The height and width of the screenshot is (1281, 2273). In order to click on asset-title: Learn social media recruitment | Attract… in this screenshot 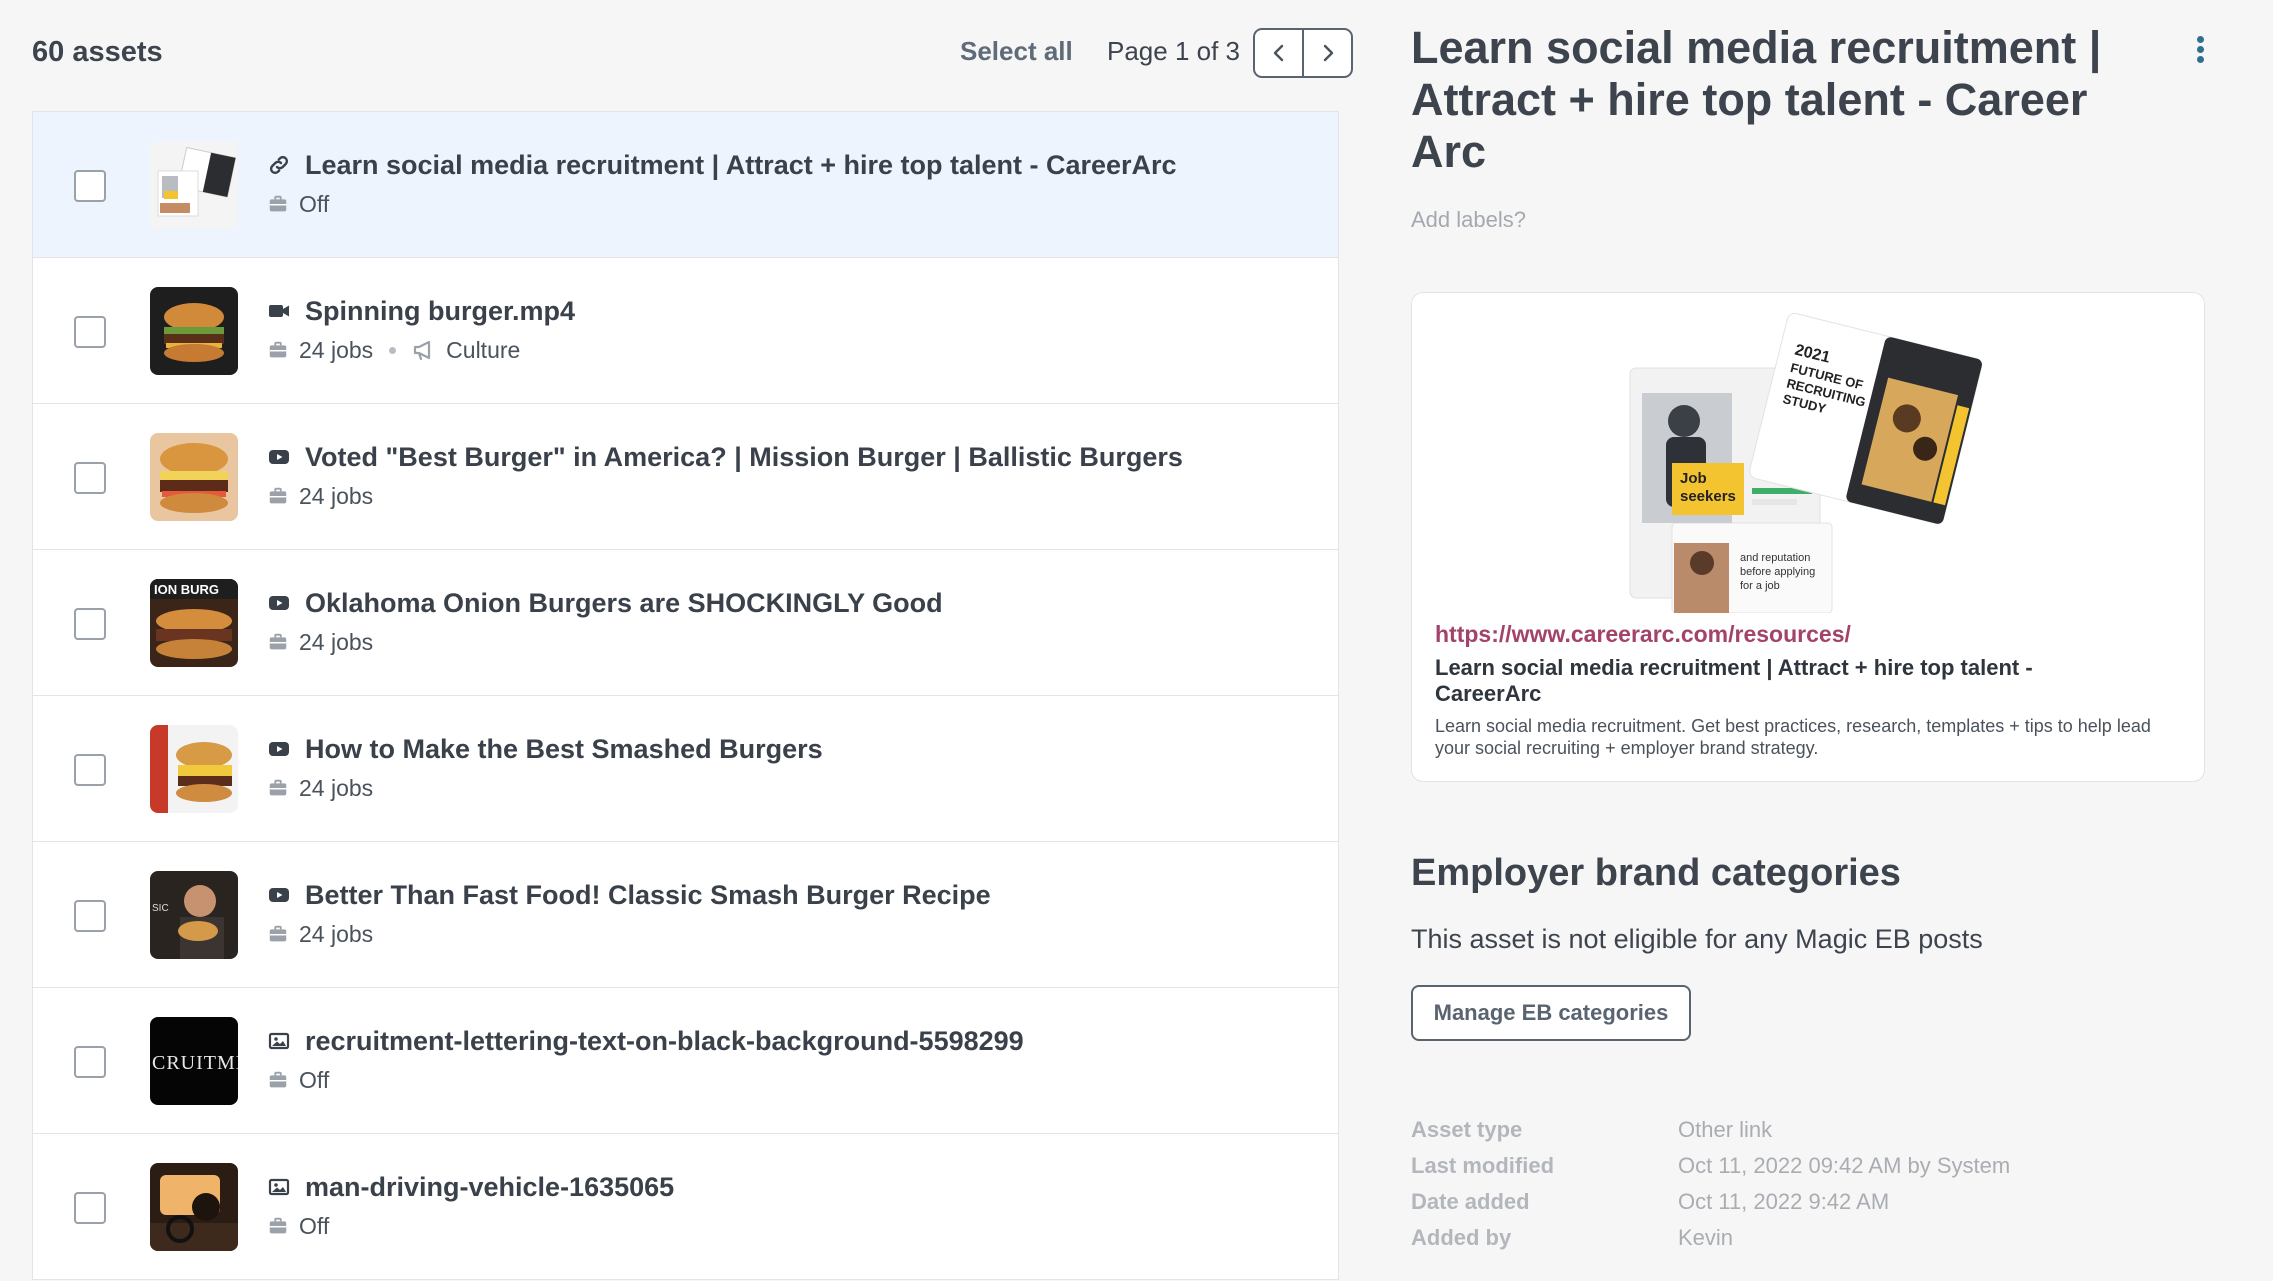, I will do `click(741, 165)`.